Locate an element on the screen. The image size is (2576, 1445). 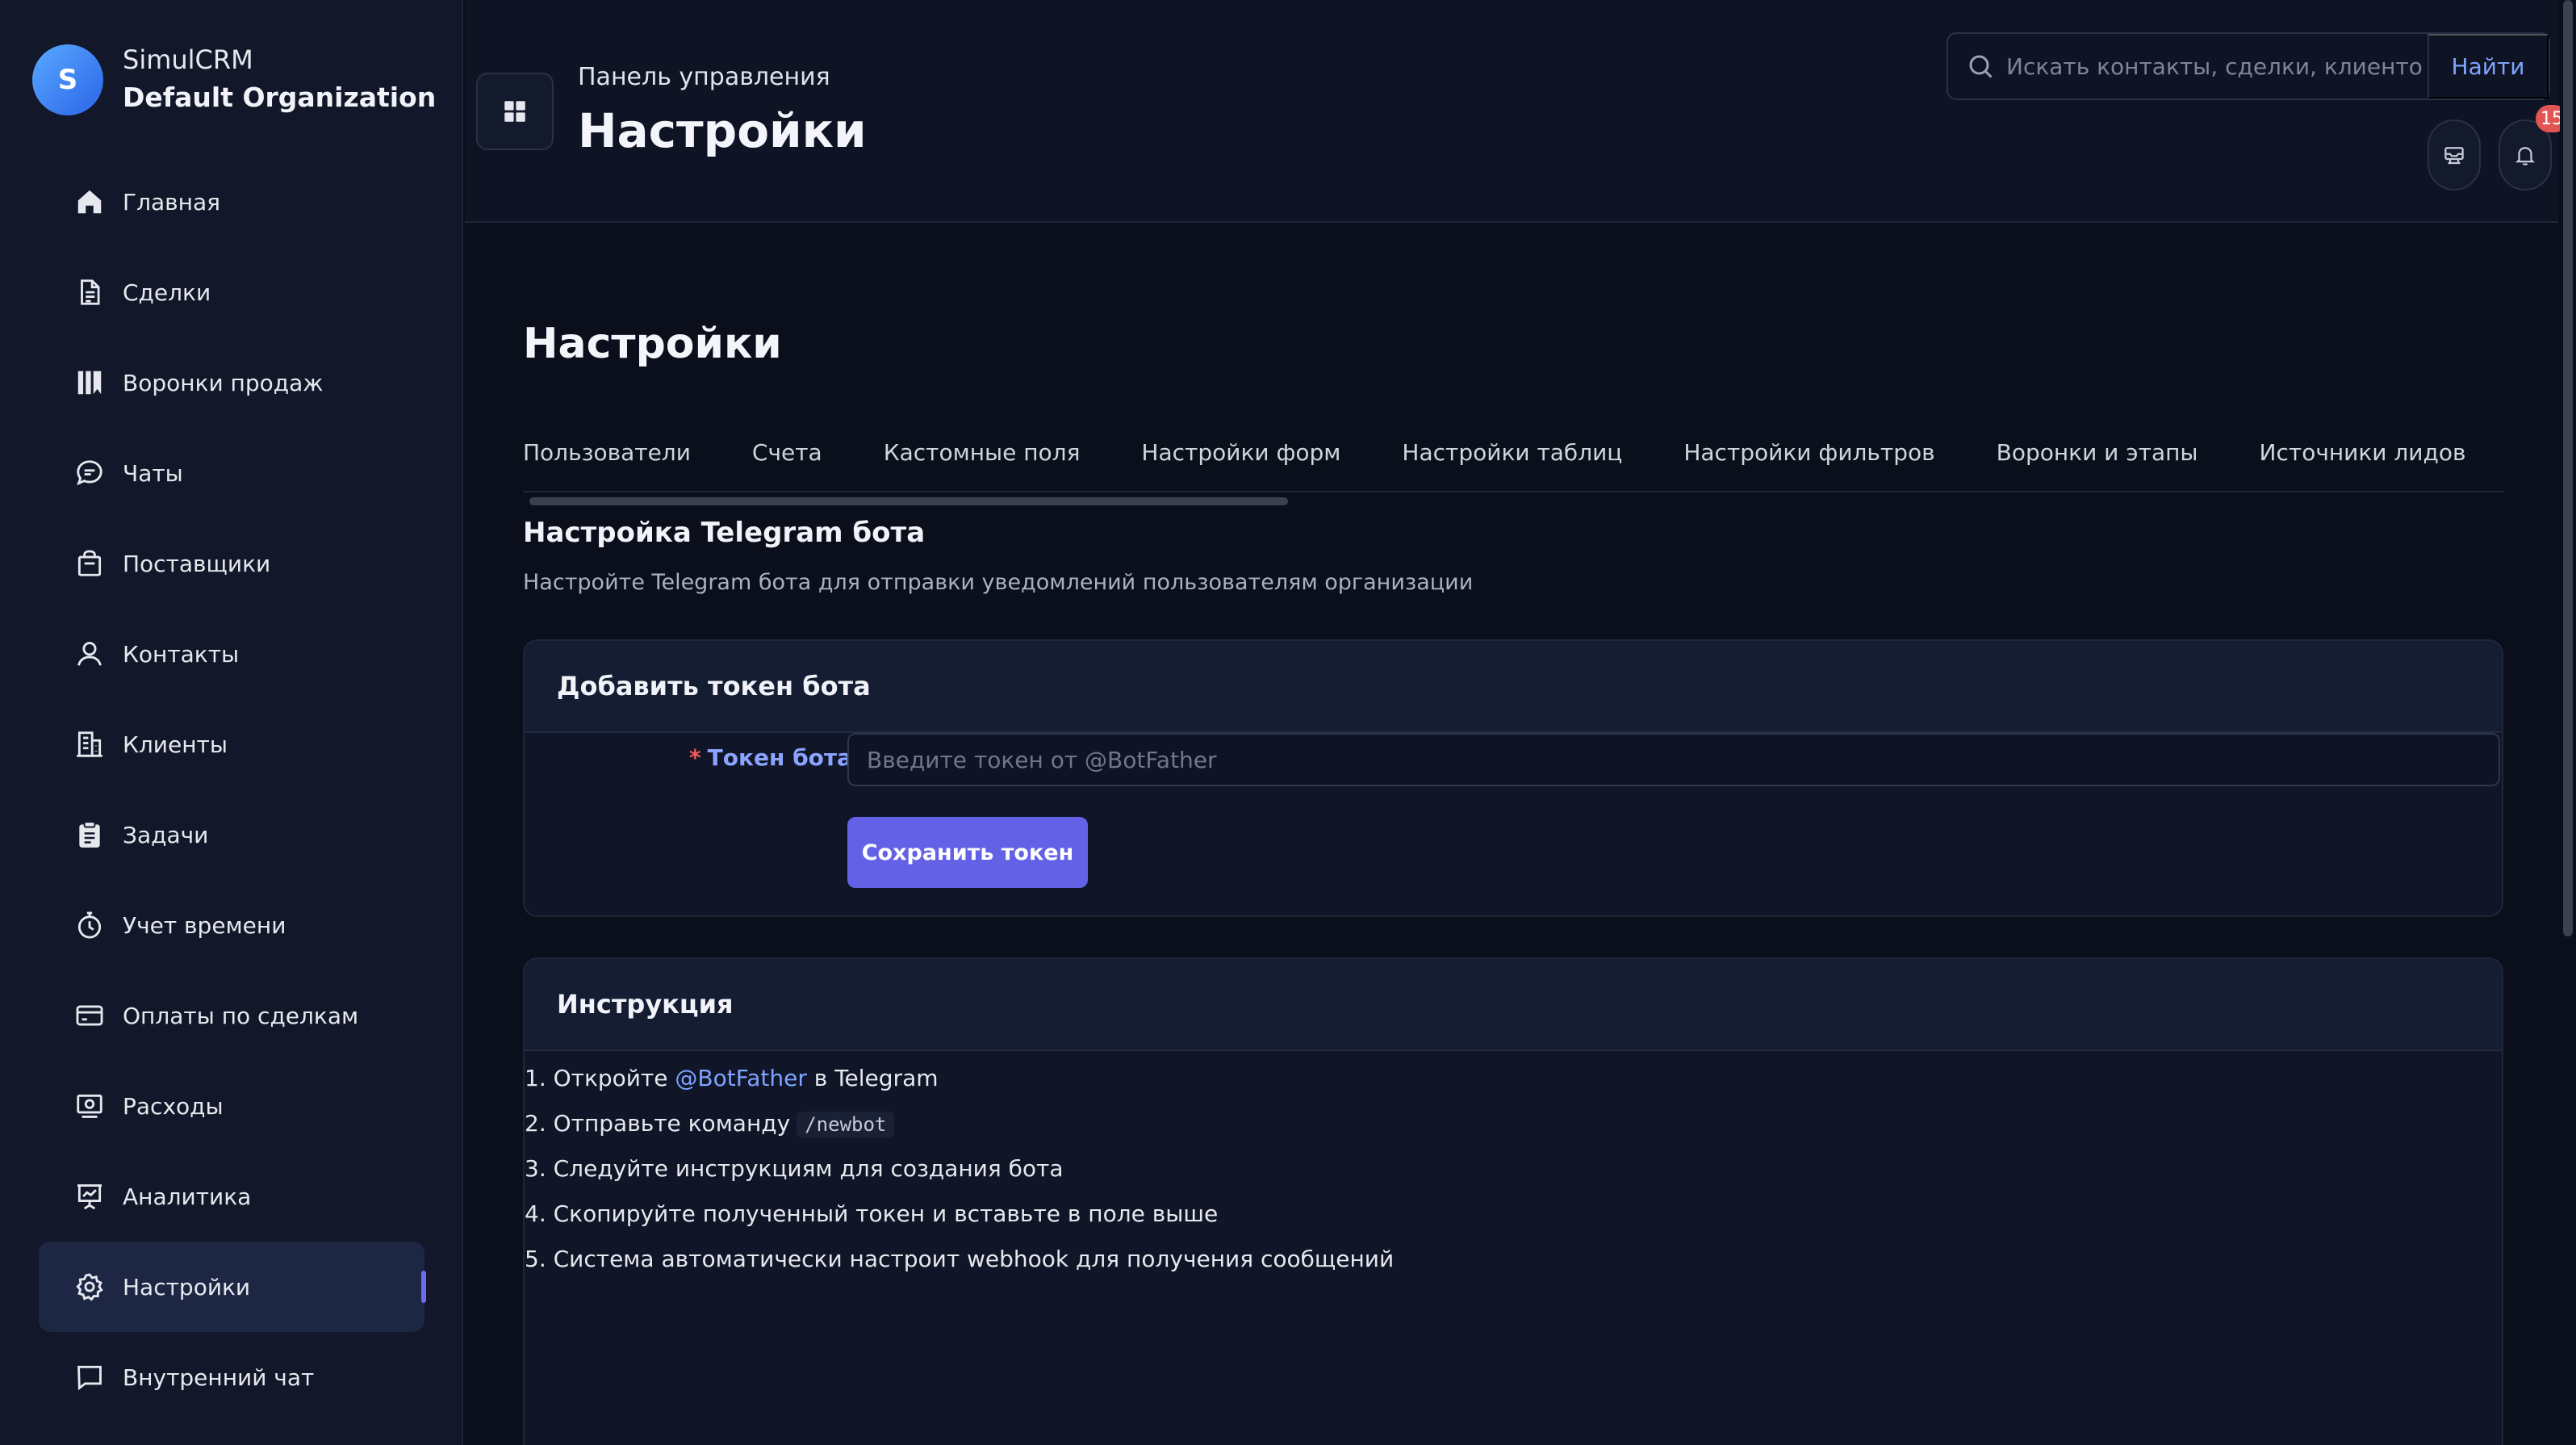
telegram-section-title: Настройка Telegram бота is located at coordinates (724, 533).